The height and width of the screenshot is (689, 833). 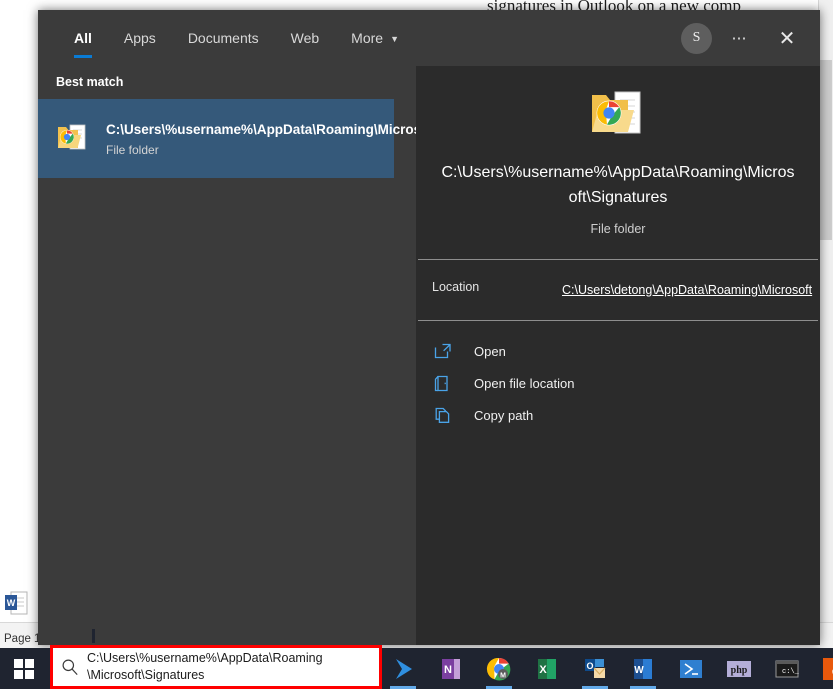 I want to click on avatar-initial: S, so click(x=696, y=37).